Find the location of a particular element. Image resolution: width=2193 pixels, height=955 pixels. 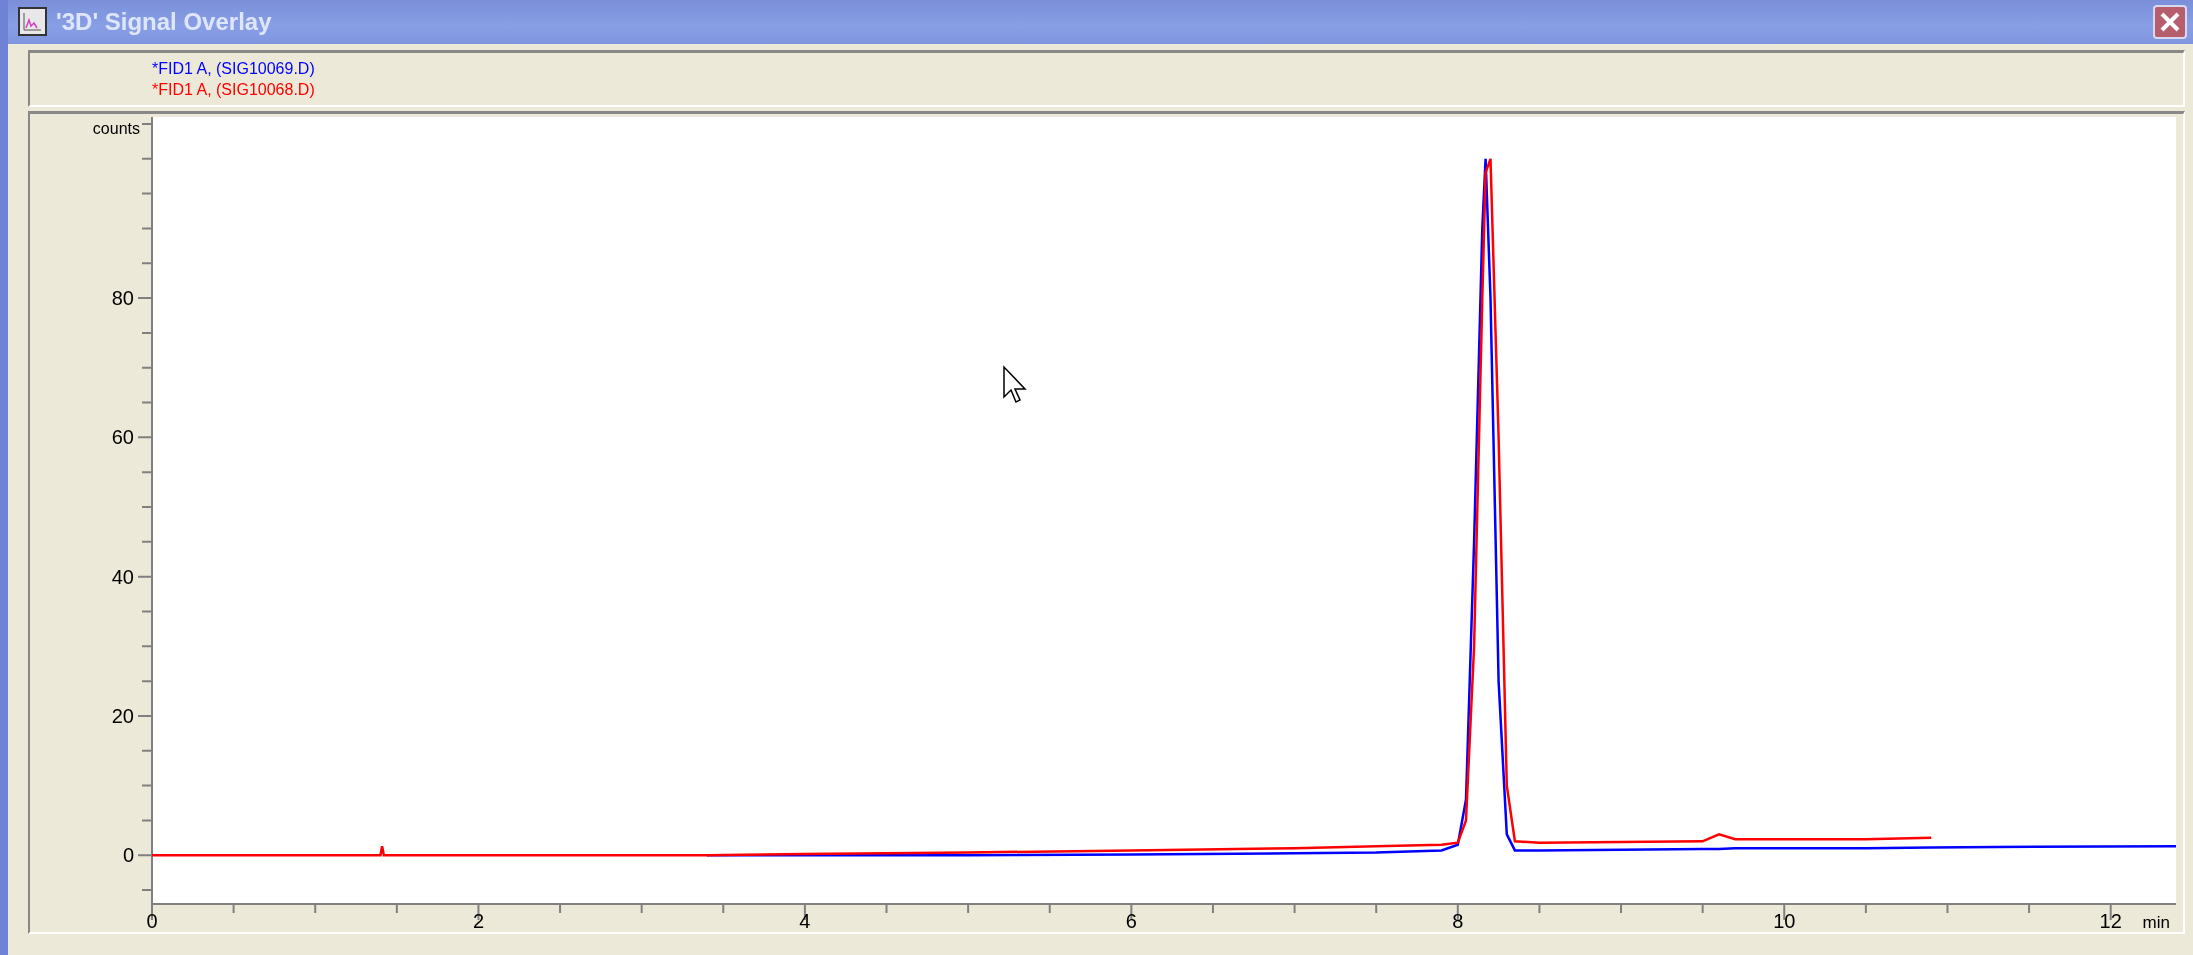

close-button is located at coordinates (2170, 22).